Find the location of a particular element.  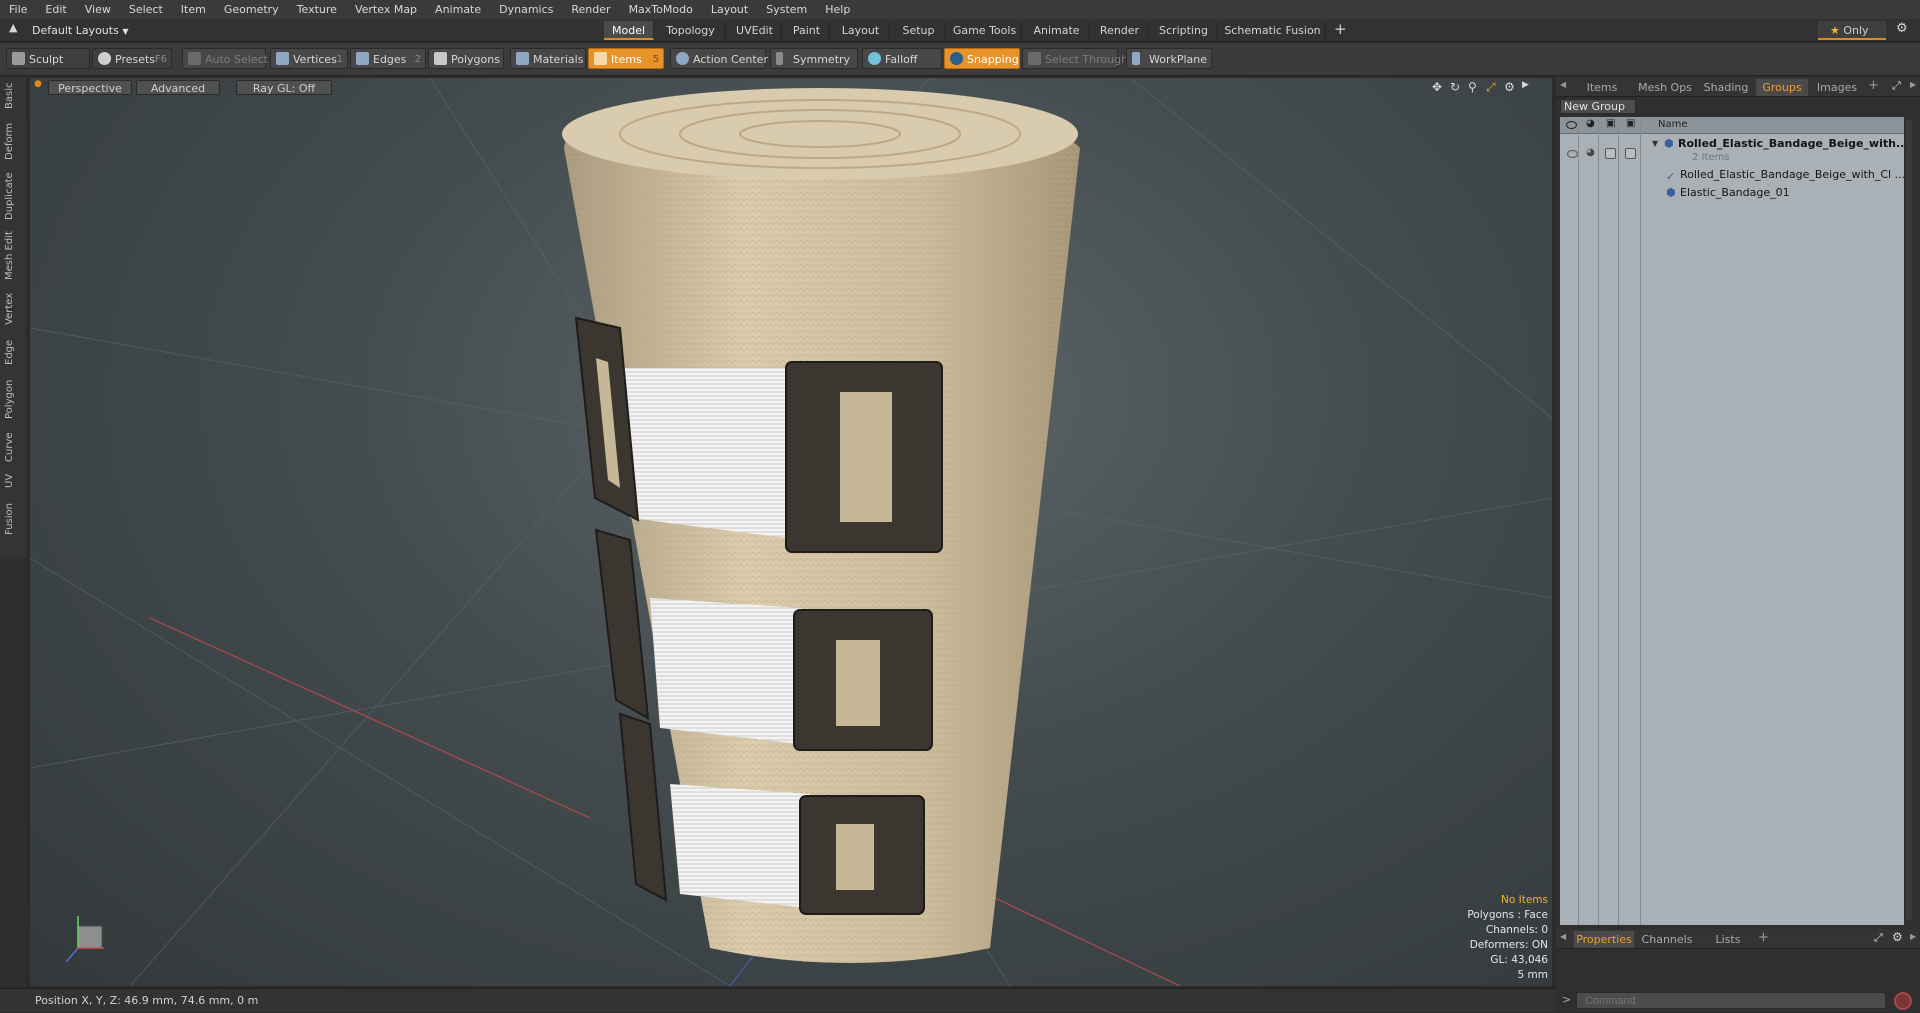

tab-items: Items is located at coordinates (1602, 87).